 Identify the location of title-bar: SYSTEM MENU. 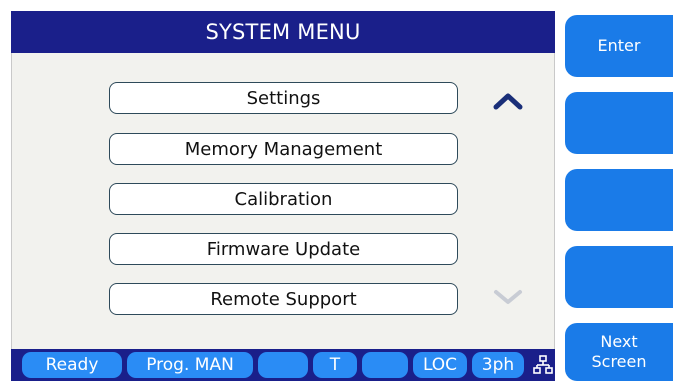
(283, 32).